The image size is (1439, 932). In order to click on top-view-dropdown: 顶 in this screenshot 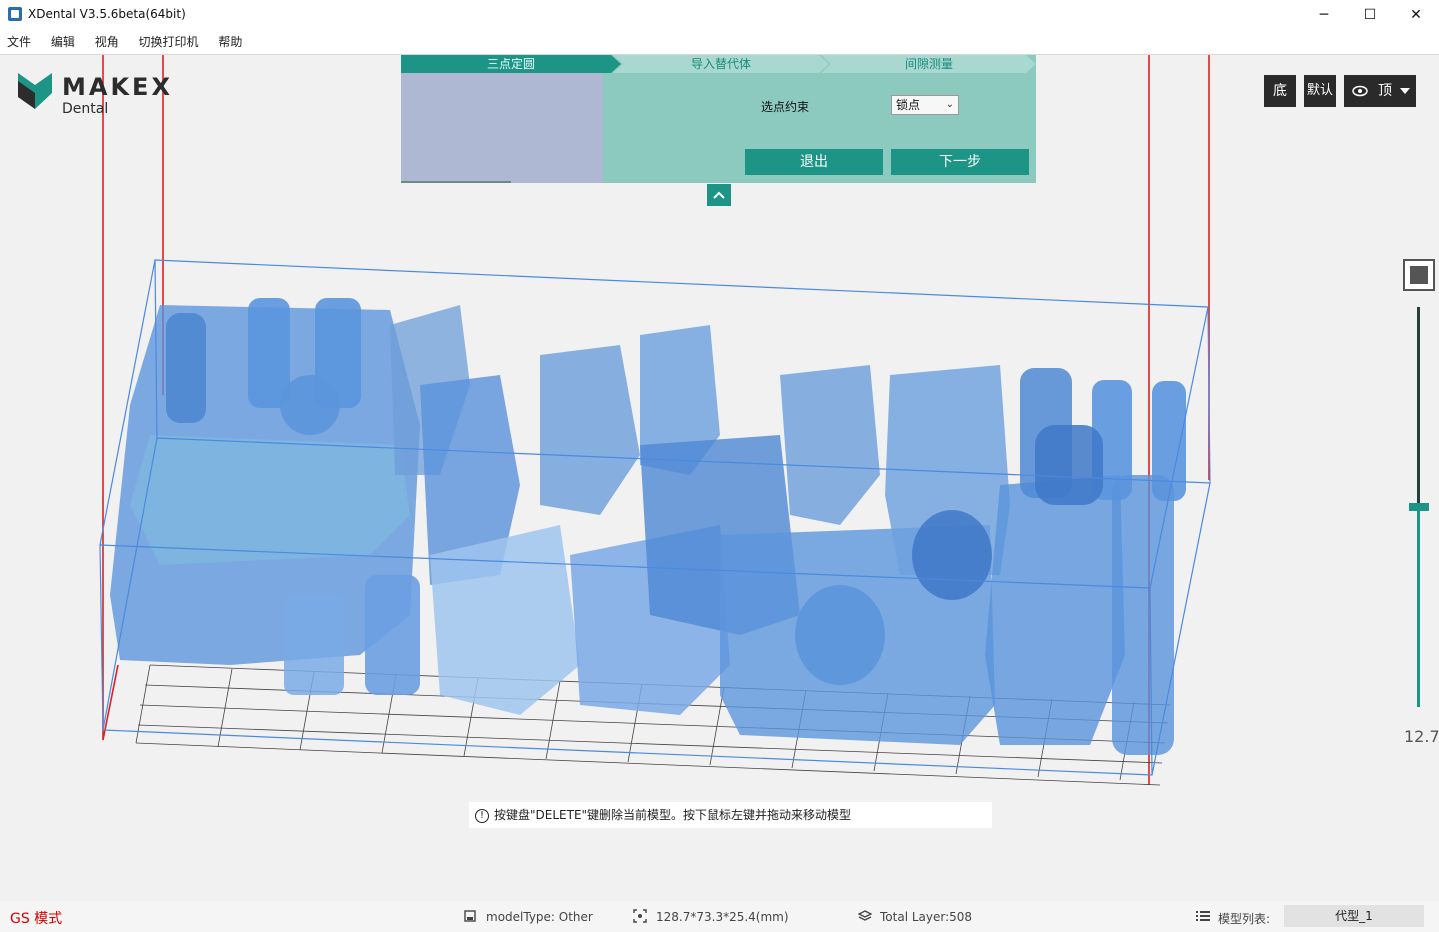, I will do `click(1380, 91)`.